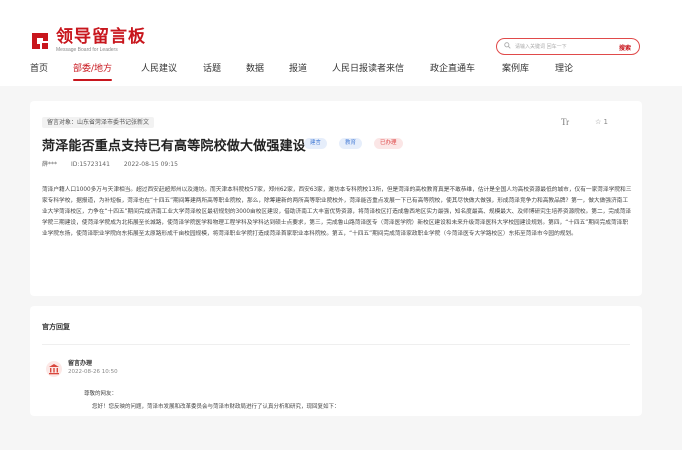  Describe the element at coordinates (40, 41) in the screenshot. I see `logo-icon` at that location.